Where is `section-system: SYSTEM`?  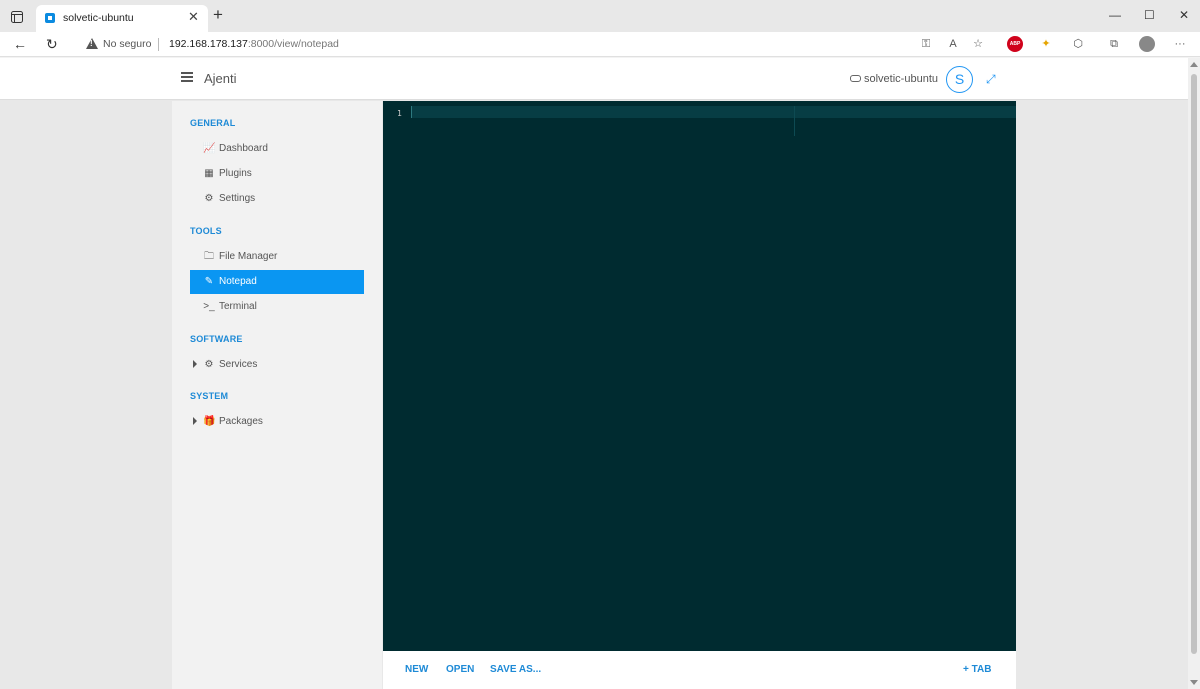 section-system: SYSTEM is located at coordinates (209, 396).